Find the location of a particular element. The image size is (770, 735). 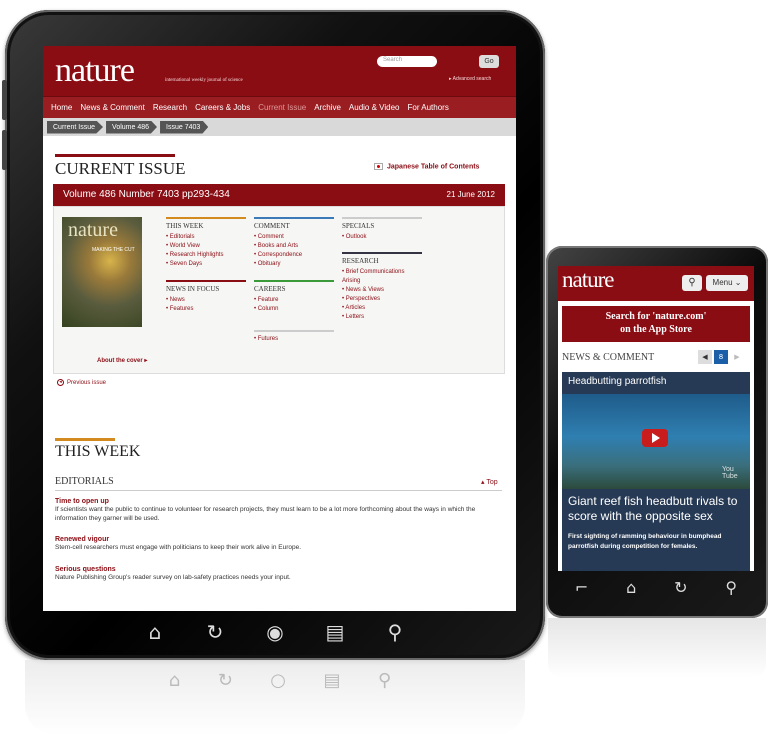

nav-home: Home is located at coordinates (61, 107).